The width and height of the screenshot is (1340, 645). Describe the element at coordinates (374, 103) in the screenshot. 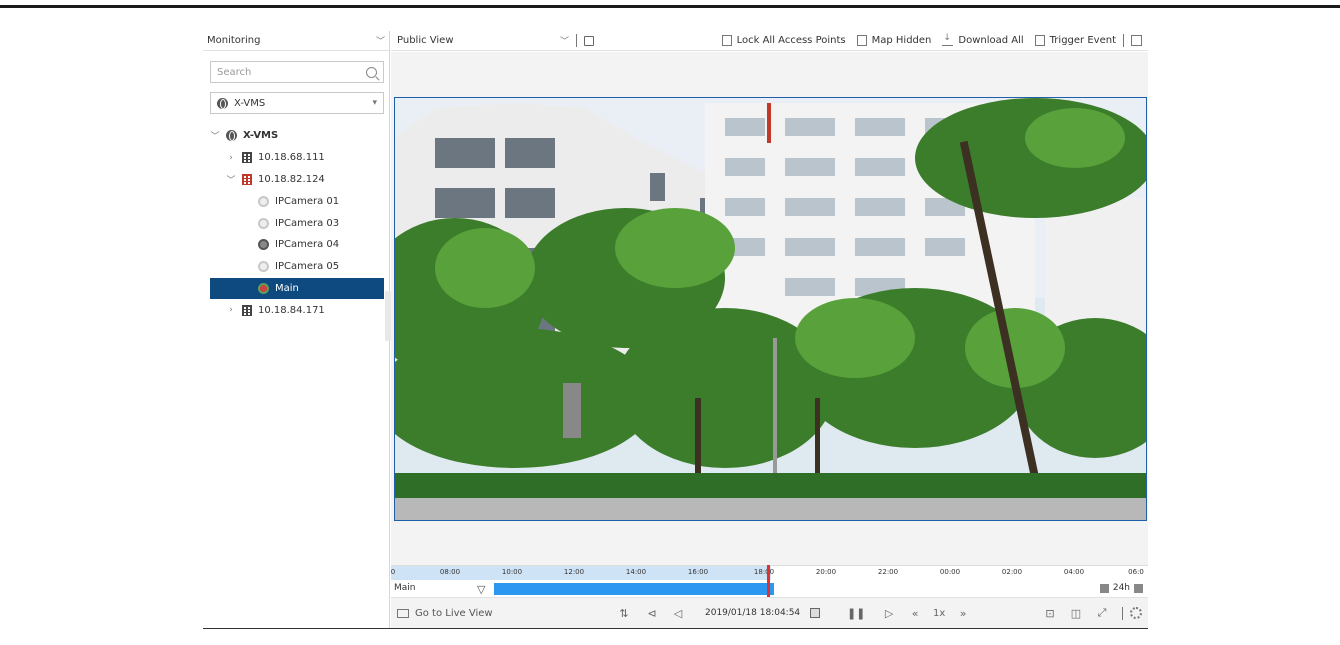

I see `dropdown-arrow-icon: ▾` at that location.